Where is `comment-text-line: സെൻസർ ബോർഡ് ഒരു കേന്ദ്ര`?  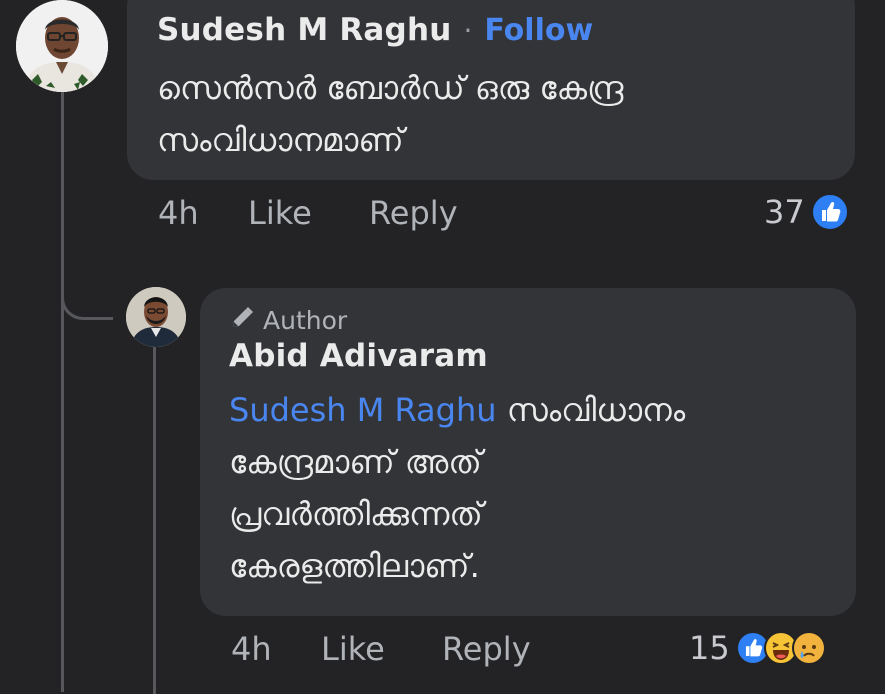
comment-text-line: സെൻസർ ബോർഡ് ഒരു കേന്ദ്ര is located at coordinates (390, 88).